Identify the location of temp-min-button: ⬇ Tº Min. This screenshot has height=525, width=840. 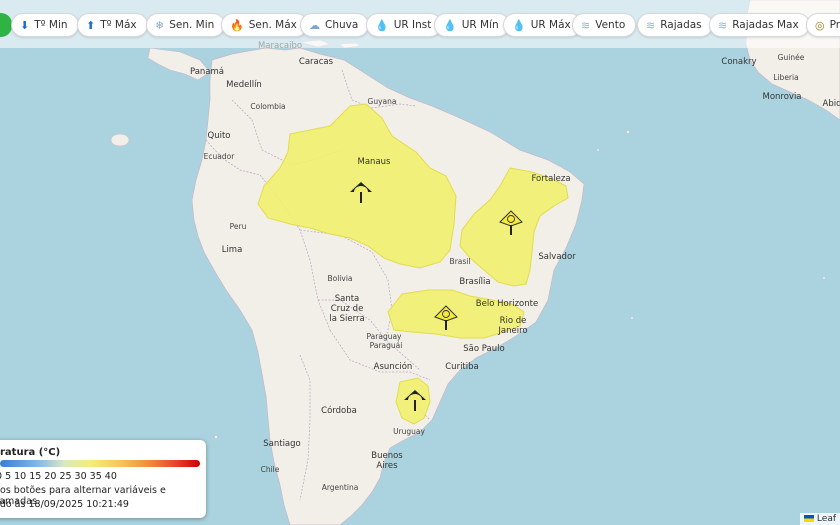
(45, 25).